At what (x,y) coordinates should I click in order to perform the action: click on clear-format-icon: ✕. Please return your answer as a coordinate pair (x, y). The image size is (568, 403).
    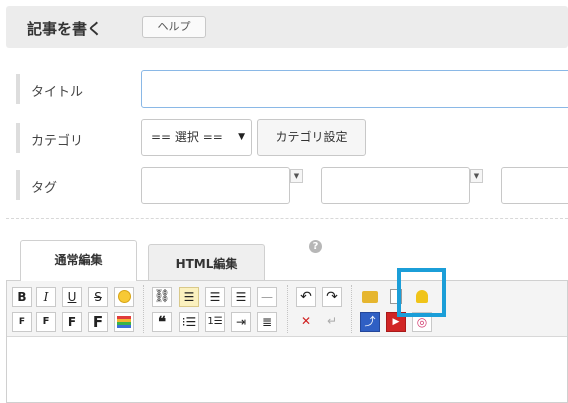
    Looking at the image, I should click on (306, 321).